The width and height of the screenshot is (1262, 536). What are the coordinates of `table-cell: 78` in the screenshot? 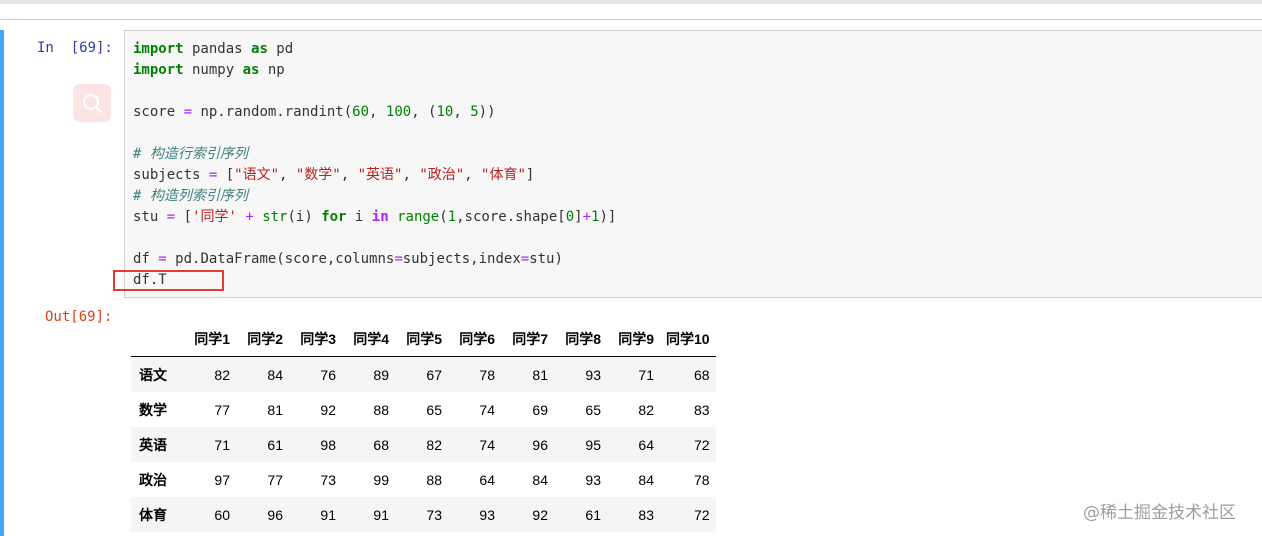 It's located at (702, 479).